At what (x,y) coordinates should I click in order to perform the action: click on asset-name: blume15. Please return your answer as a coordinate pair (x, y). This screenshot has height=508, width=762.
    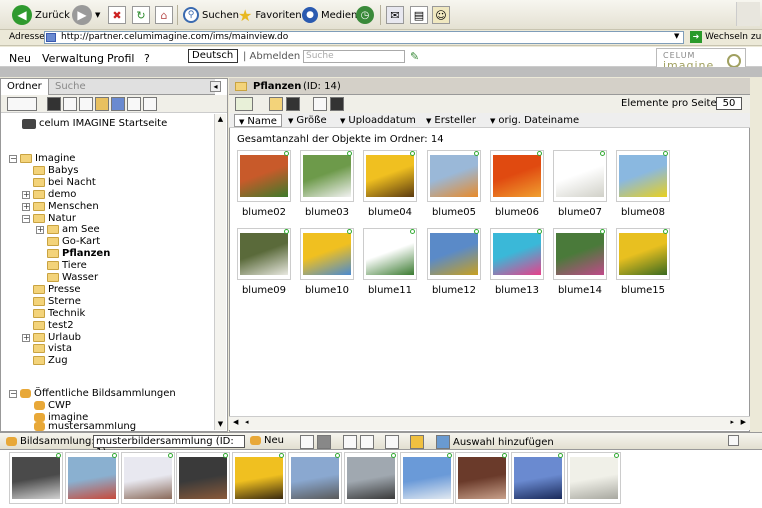
    Looking at the image, I should click on (643, 290).